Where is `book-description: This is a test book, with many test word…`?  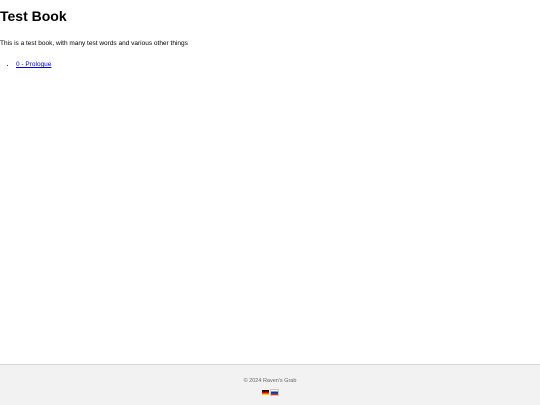 book-description: This is a test book, with many test word… is located at coordinates (94, 43).